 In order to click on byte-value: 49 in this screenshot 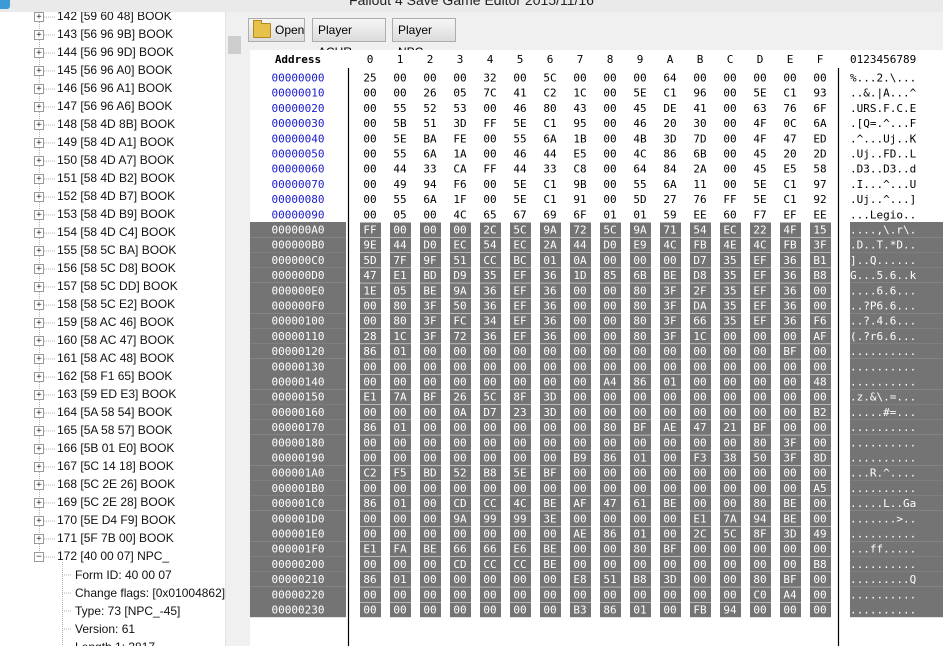, I will do `click(819, 534)`.